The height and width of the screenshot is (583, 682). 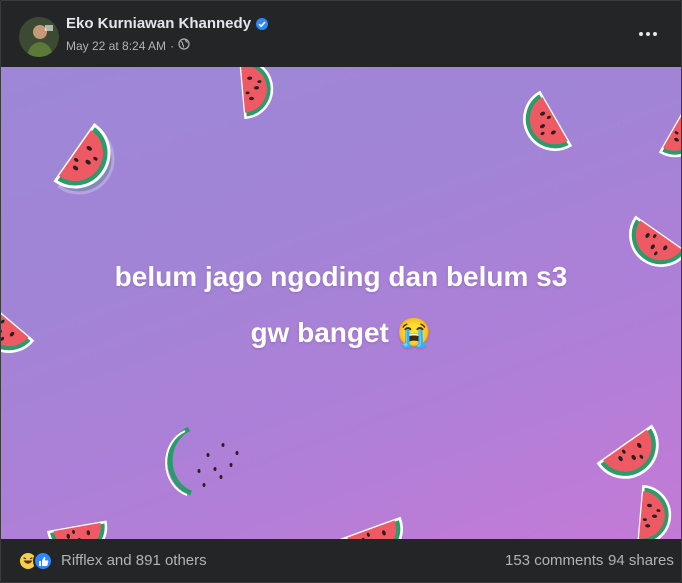 I want to click on post-text-line-1: belum jago ngoding dan belum s3, so click(x=341, y=276).